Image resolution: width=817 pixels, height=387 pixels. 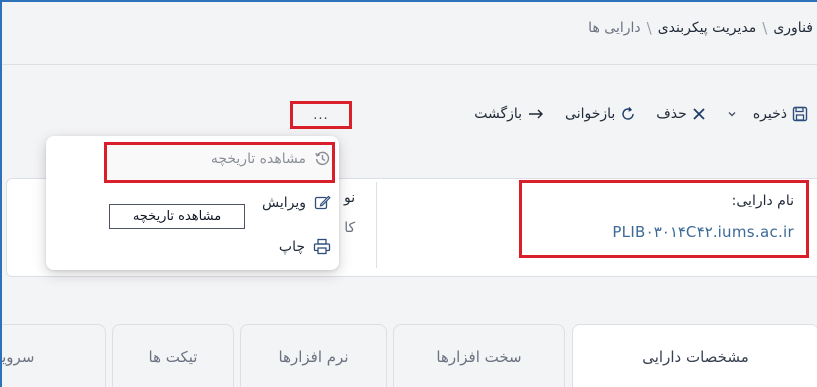 I want to click on history-highlight, so click(x=219, y=162).